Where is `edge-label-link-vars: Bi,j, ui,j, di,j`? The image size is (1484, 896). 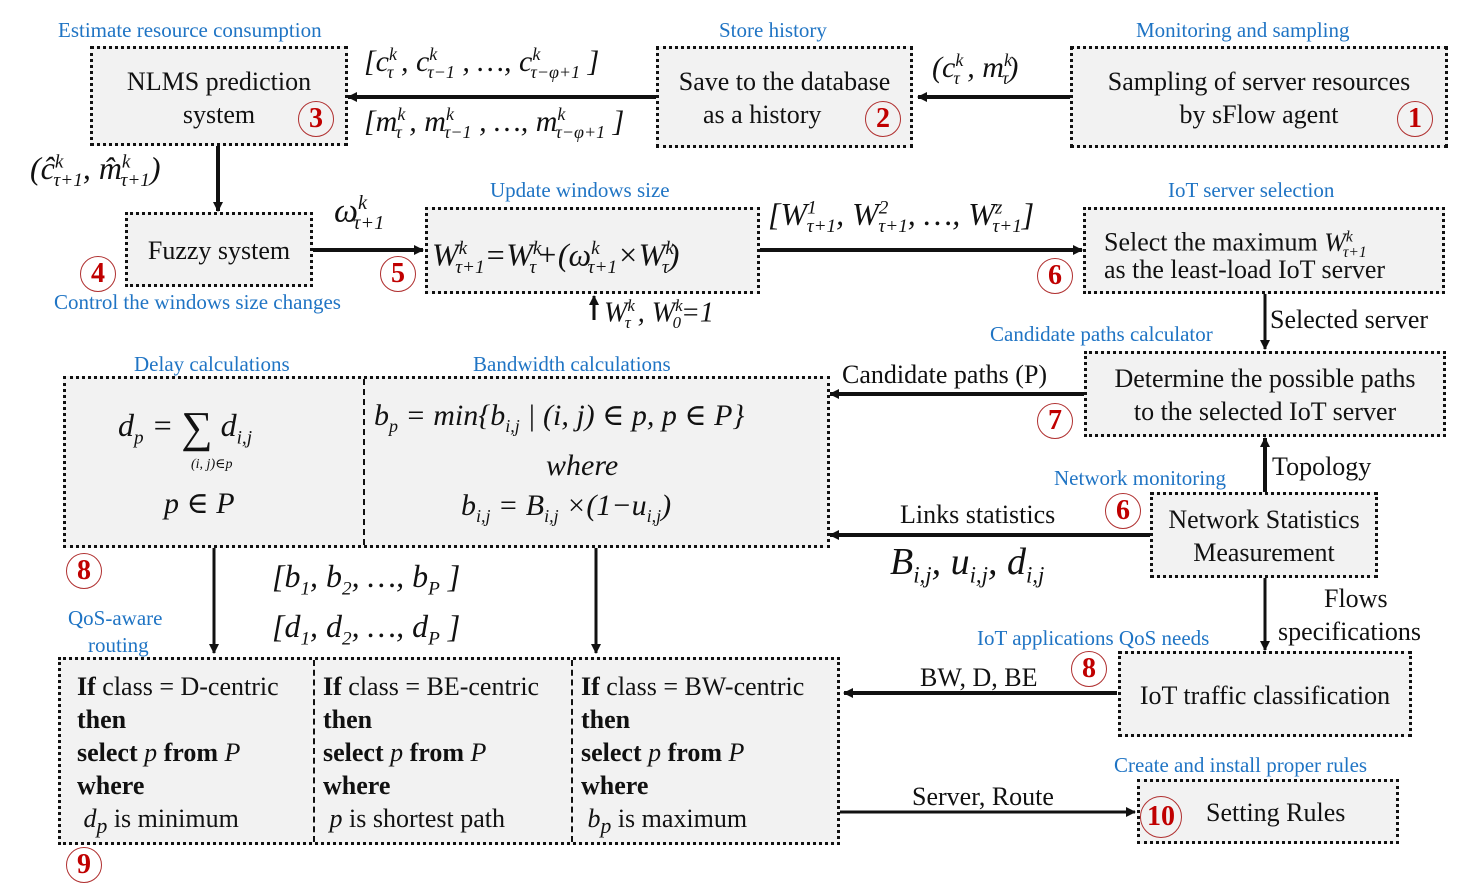 edge-label-link-vars: Bi,j, ui,j, di,j is located at coordinates (967, 564).